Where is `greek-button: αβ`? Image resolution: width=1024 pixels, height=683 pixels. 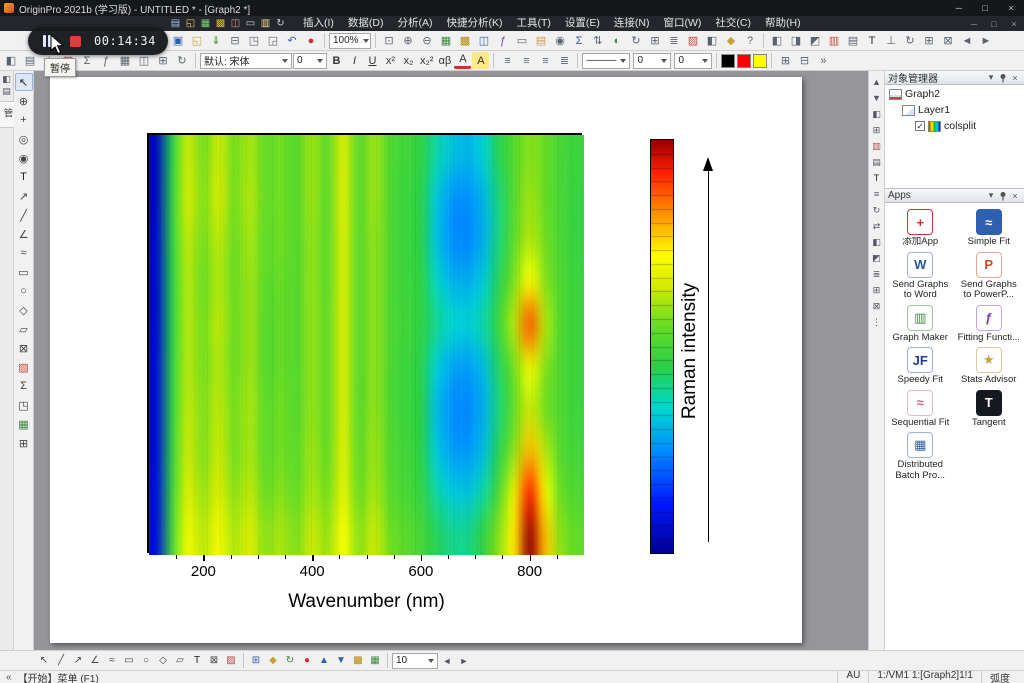
greek-button: αβ is located at coordinates (444, 60).